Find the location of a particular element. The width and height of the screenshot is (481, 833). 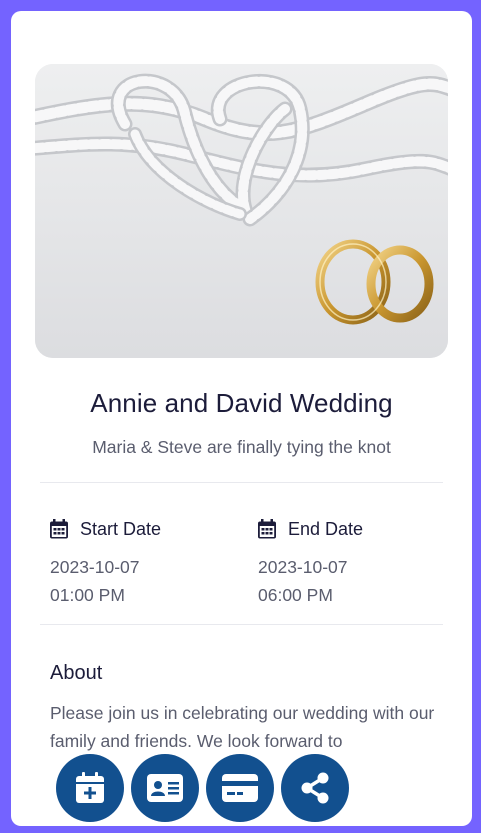

event-subtitle: Maria & Steve are finally tying the knot is located at coordinates (241, 447).